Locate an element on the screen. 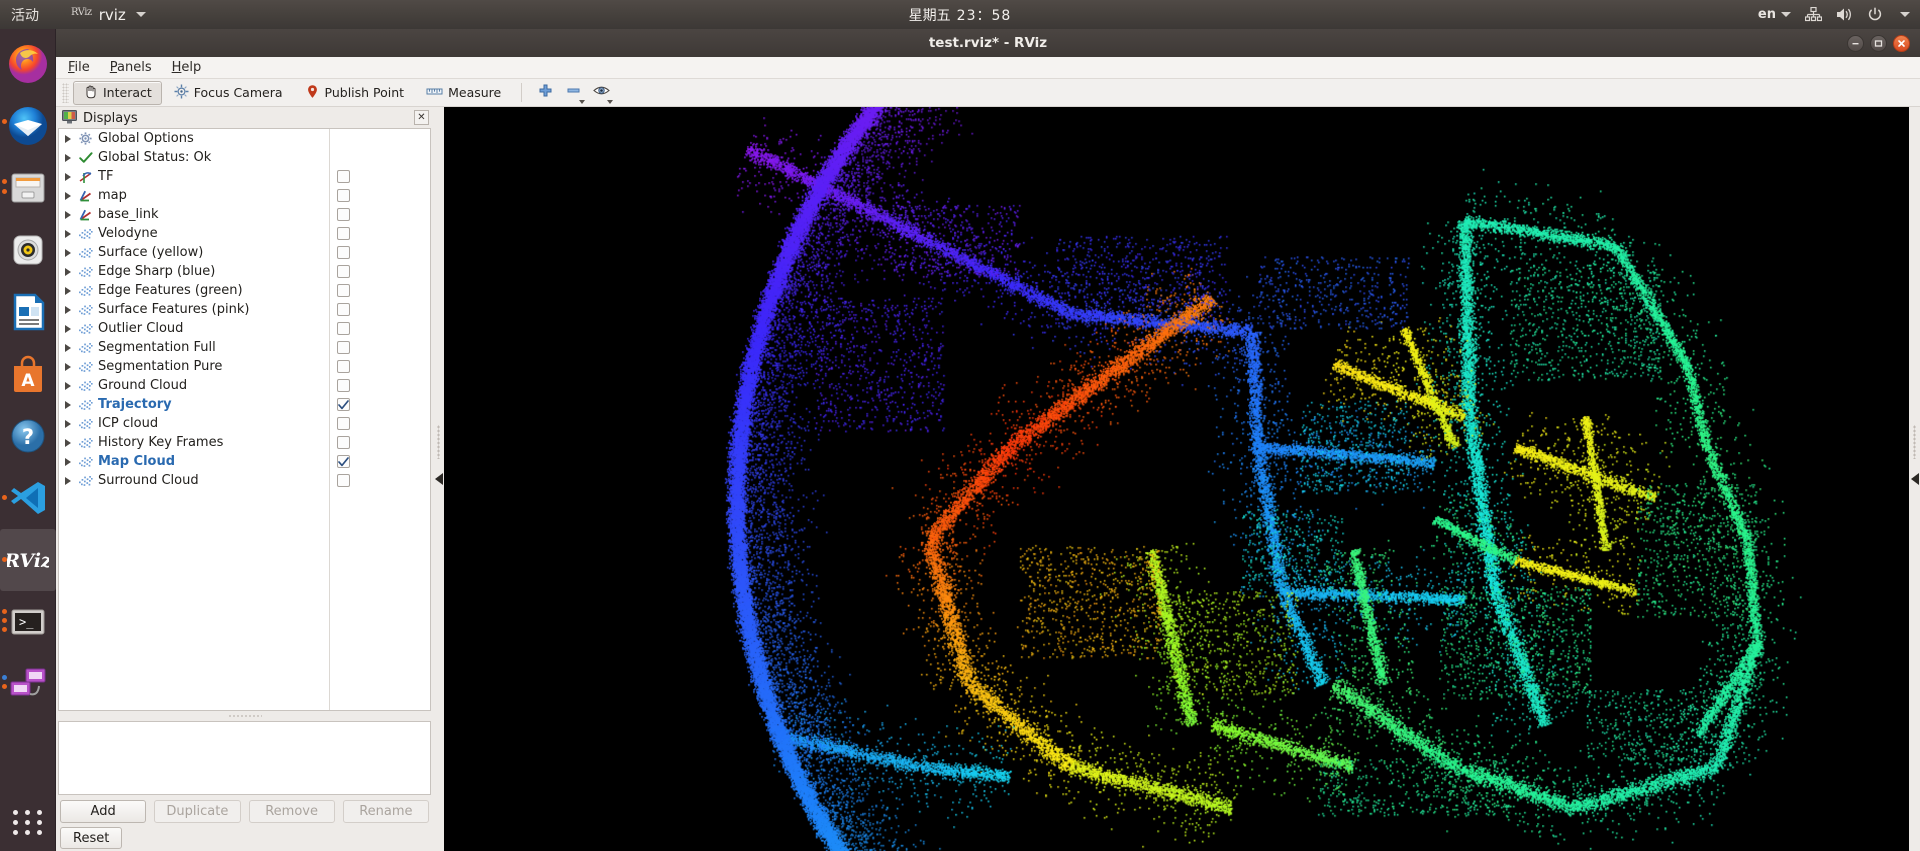 Image resolution: width=1920 pixels, height=851 pixels. language-chevron-down-icon is located at coordinates (1786, 14).